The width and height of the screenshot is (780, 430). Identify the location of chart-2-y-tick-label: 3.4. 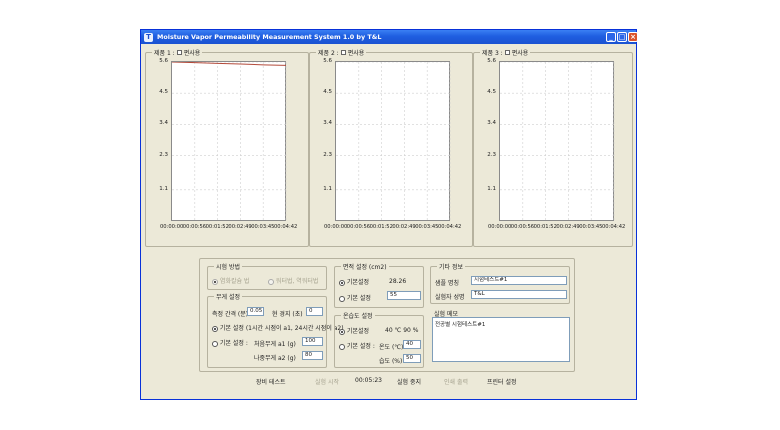
(327, 123).